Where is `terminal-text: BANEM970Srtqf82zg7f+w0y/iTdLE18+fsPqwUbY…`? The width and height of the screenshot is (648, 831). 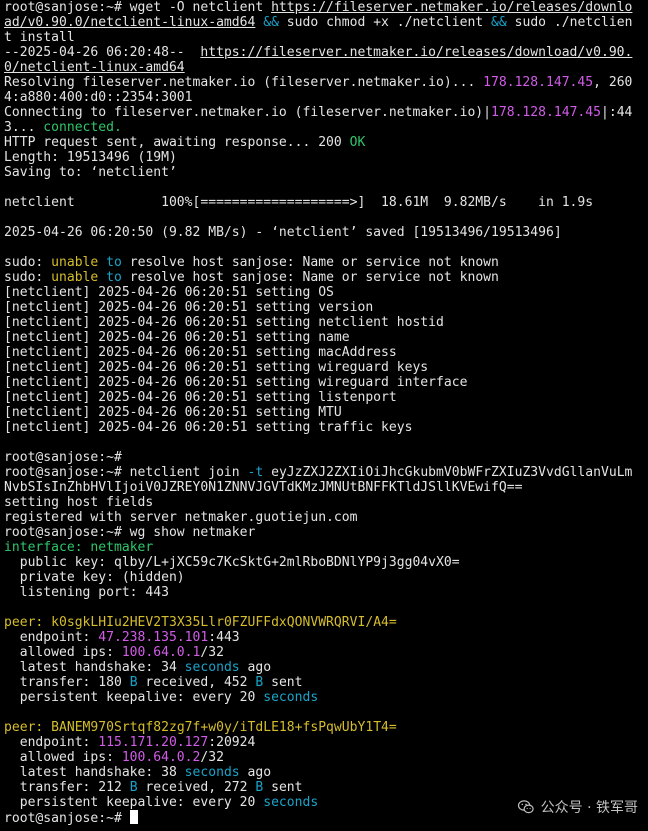
terminal-text: BANEM970Srtqf82zg7f+w0y/iTdLE18+fsPqwUbY… is located at coordinates (224, 727).